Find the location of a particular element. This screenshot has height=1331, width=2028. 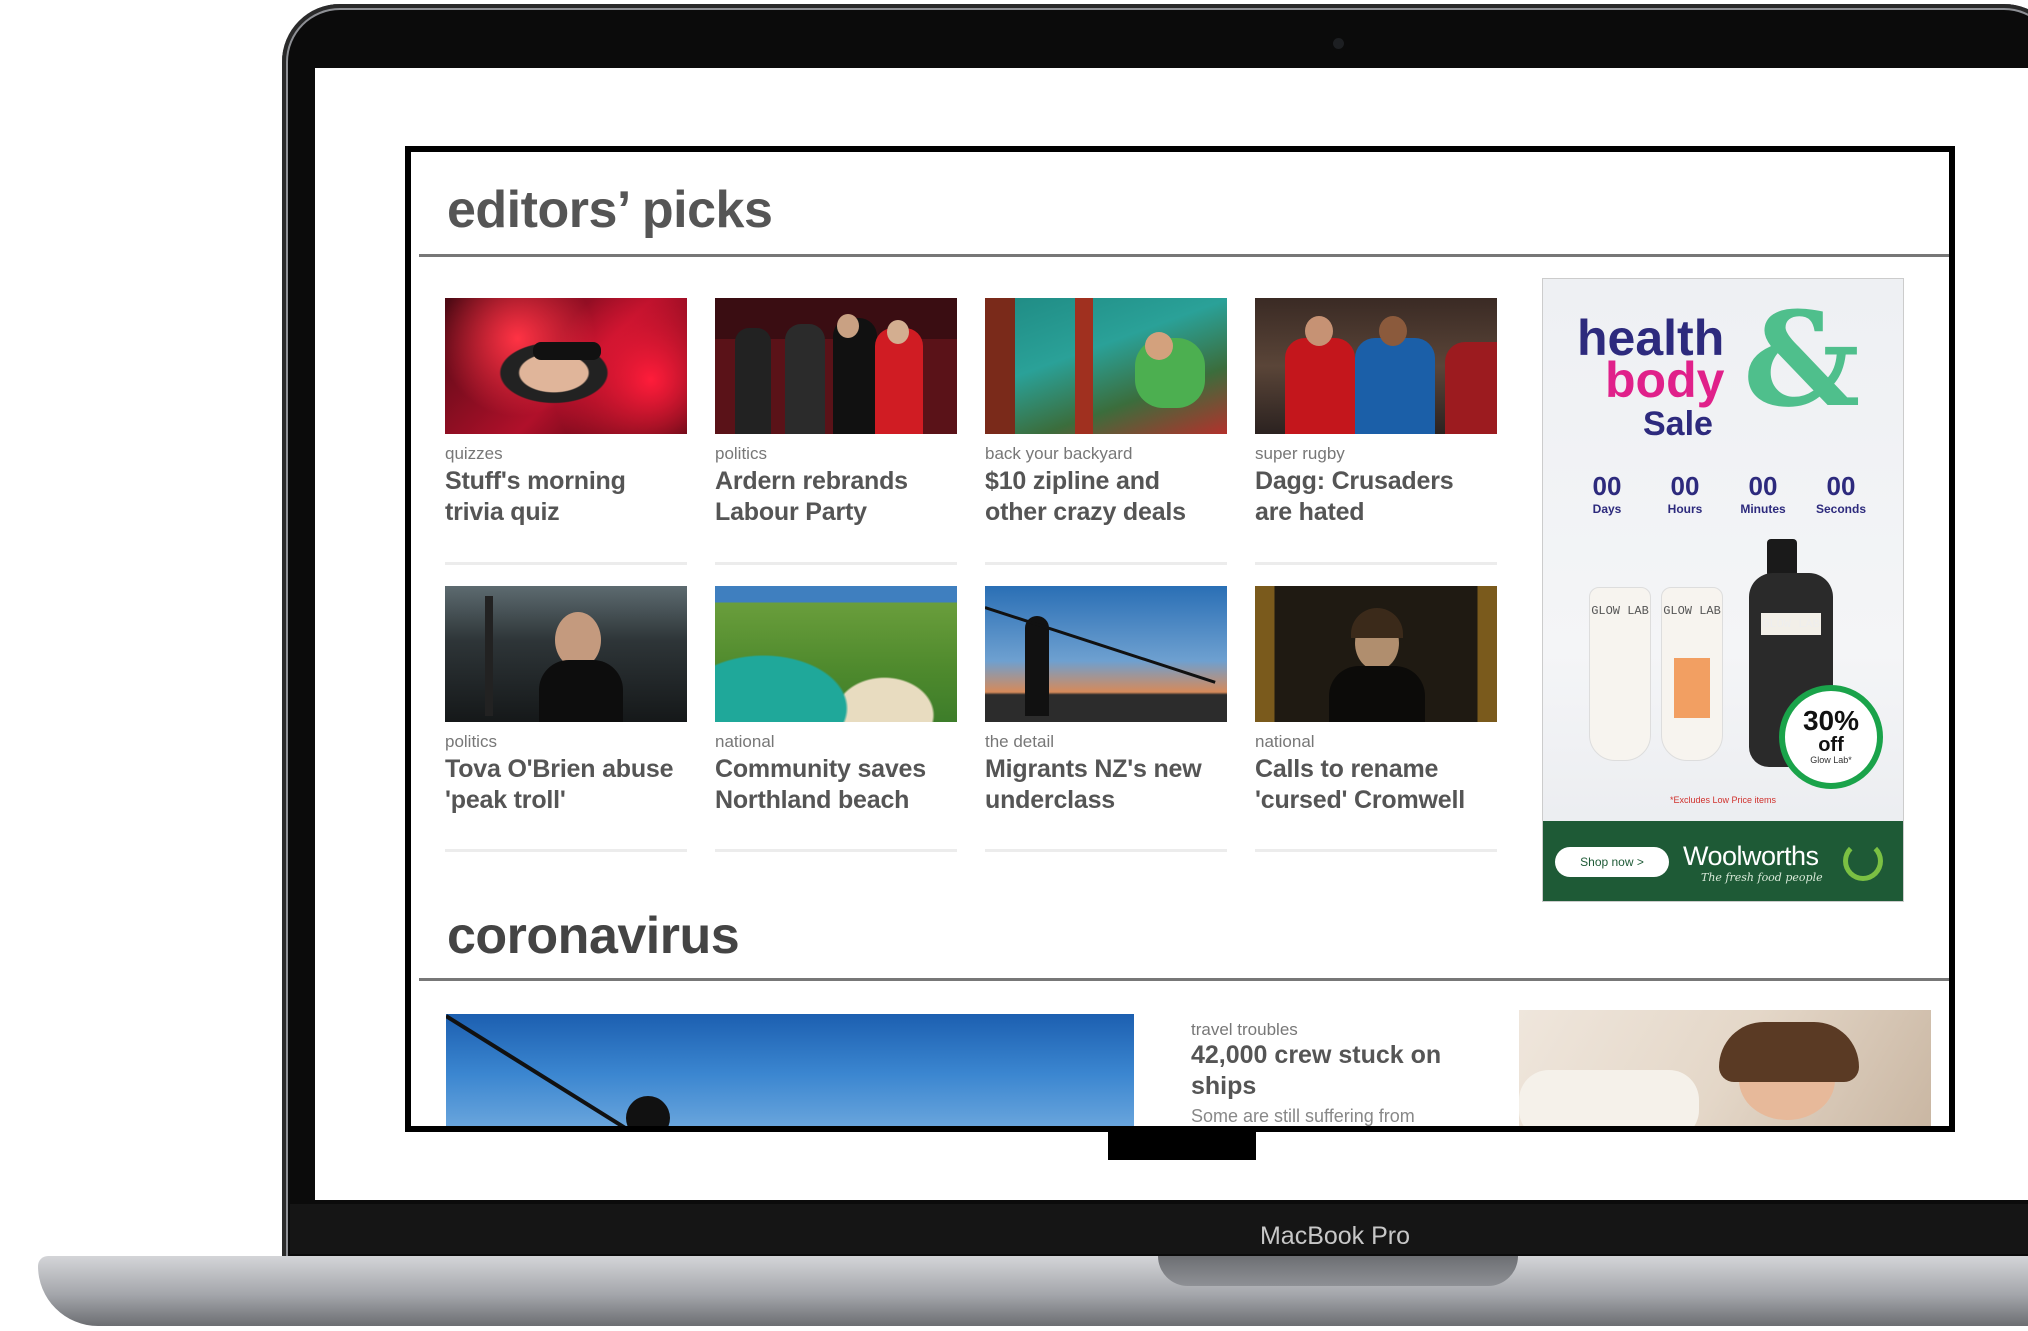

card-dagg-crusaders: super rugby Dagg: Crusaders are hated is located at coordinates (1376, 413).